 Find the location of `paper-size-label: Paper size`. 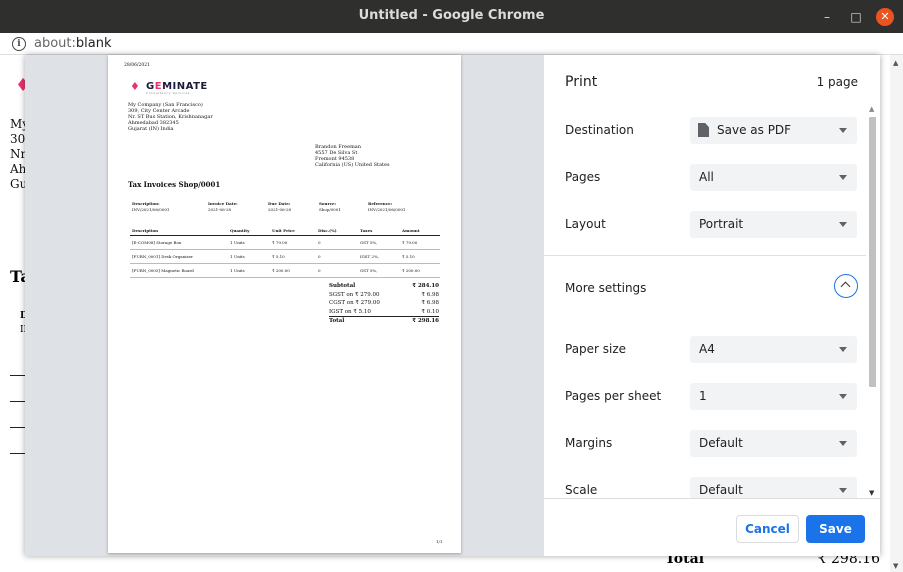

paper-size-label: Paper size is located at coordinates (596, 349).